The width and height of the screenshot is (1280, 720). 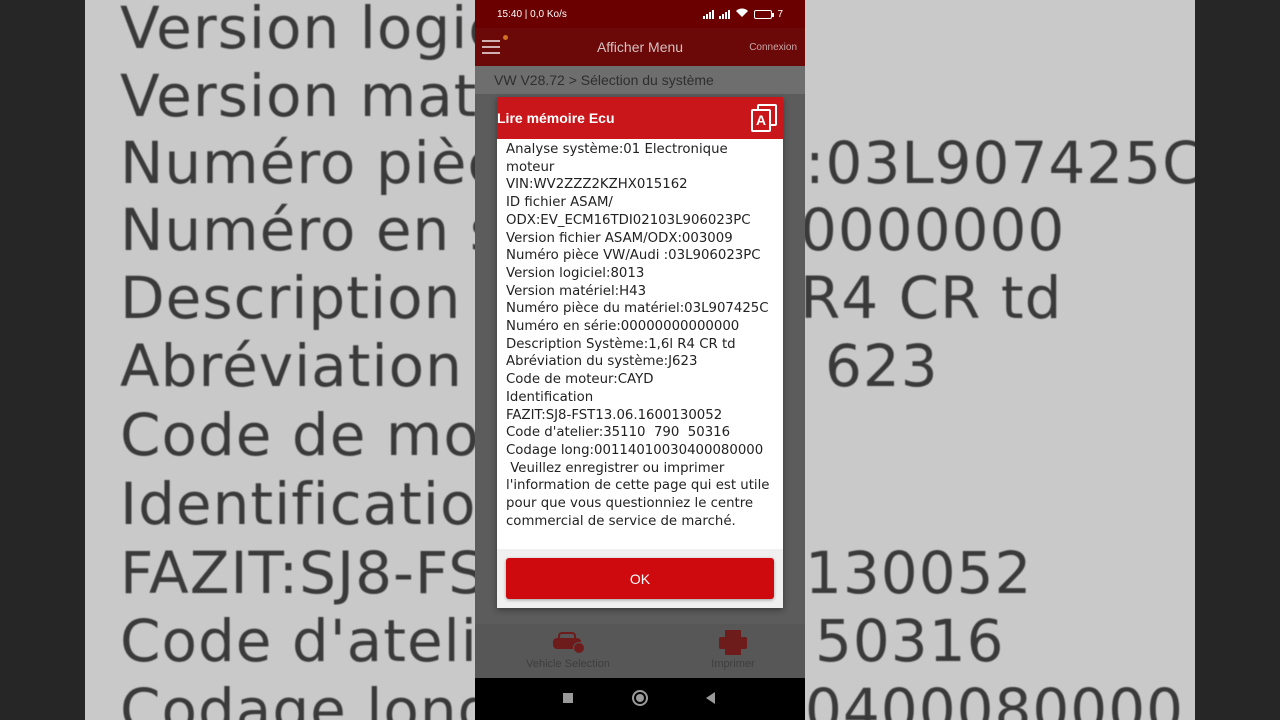 What do you see at coordinates (628, 220) in the screenshot?
I see `info-line: ODX:EV_ECM16TDI02103L906023PC` at bounding box center [628, 220].